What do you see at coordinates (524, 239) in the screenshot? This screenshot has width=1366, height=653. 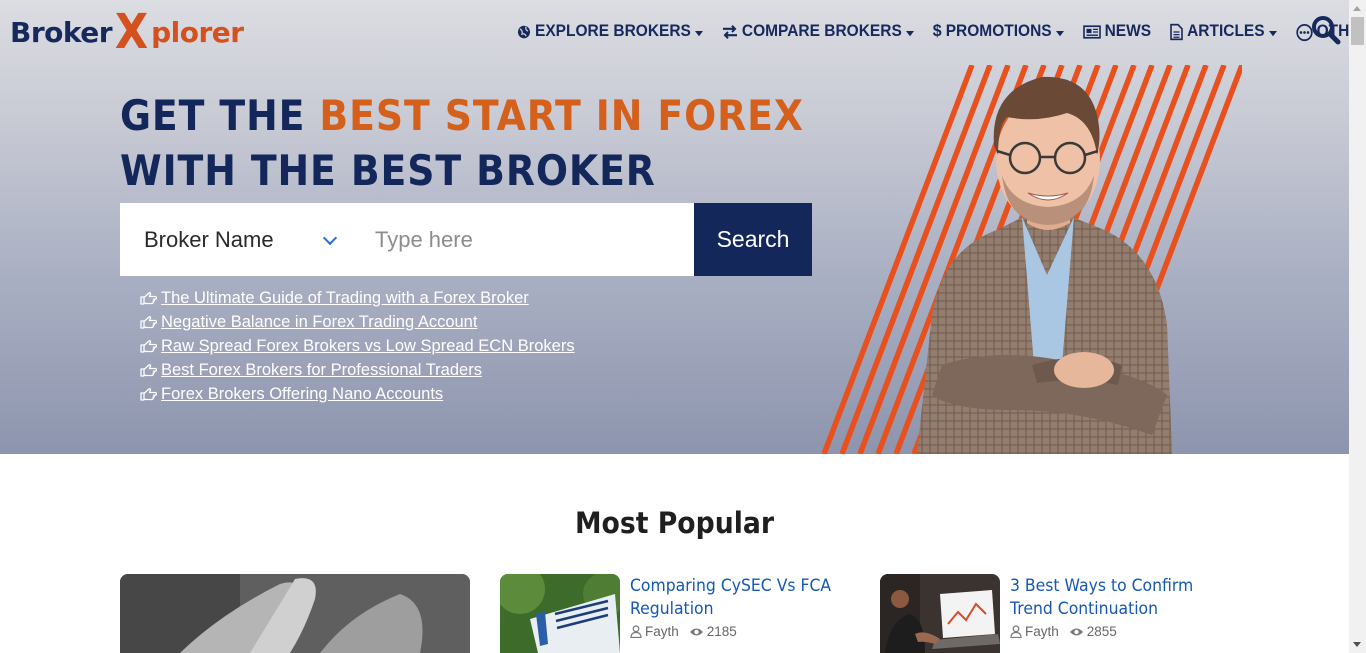 I see `search-input` at bounding box center [524, 239].